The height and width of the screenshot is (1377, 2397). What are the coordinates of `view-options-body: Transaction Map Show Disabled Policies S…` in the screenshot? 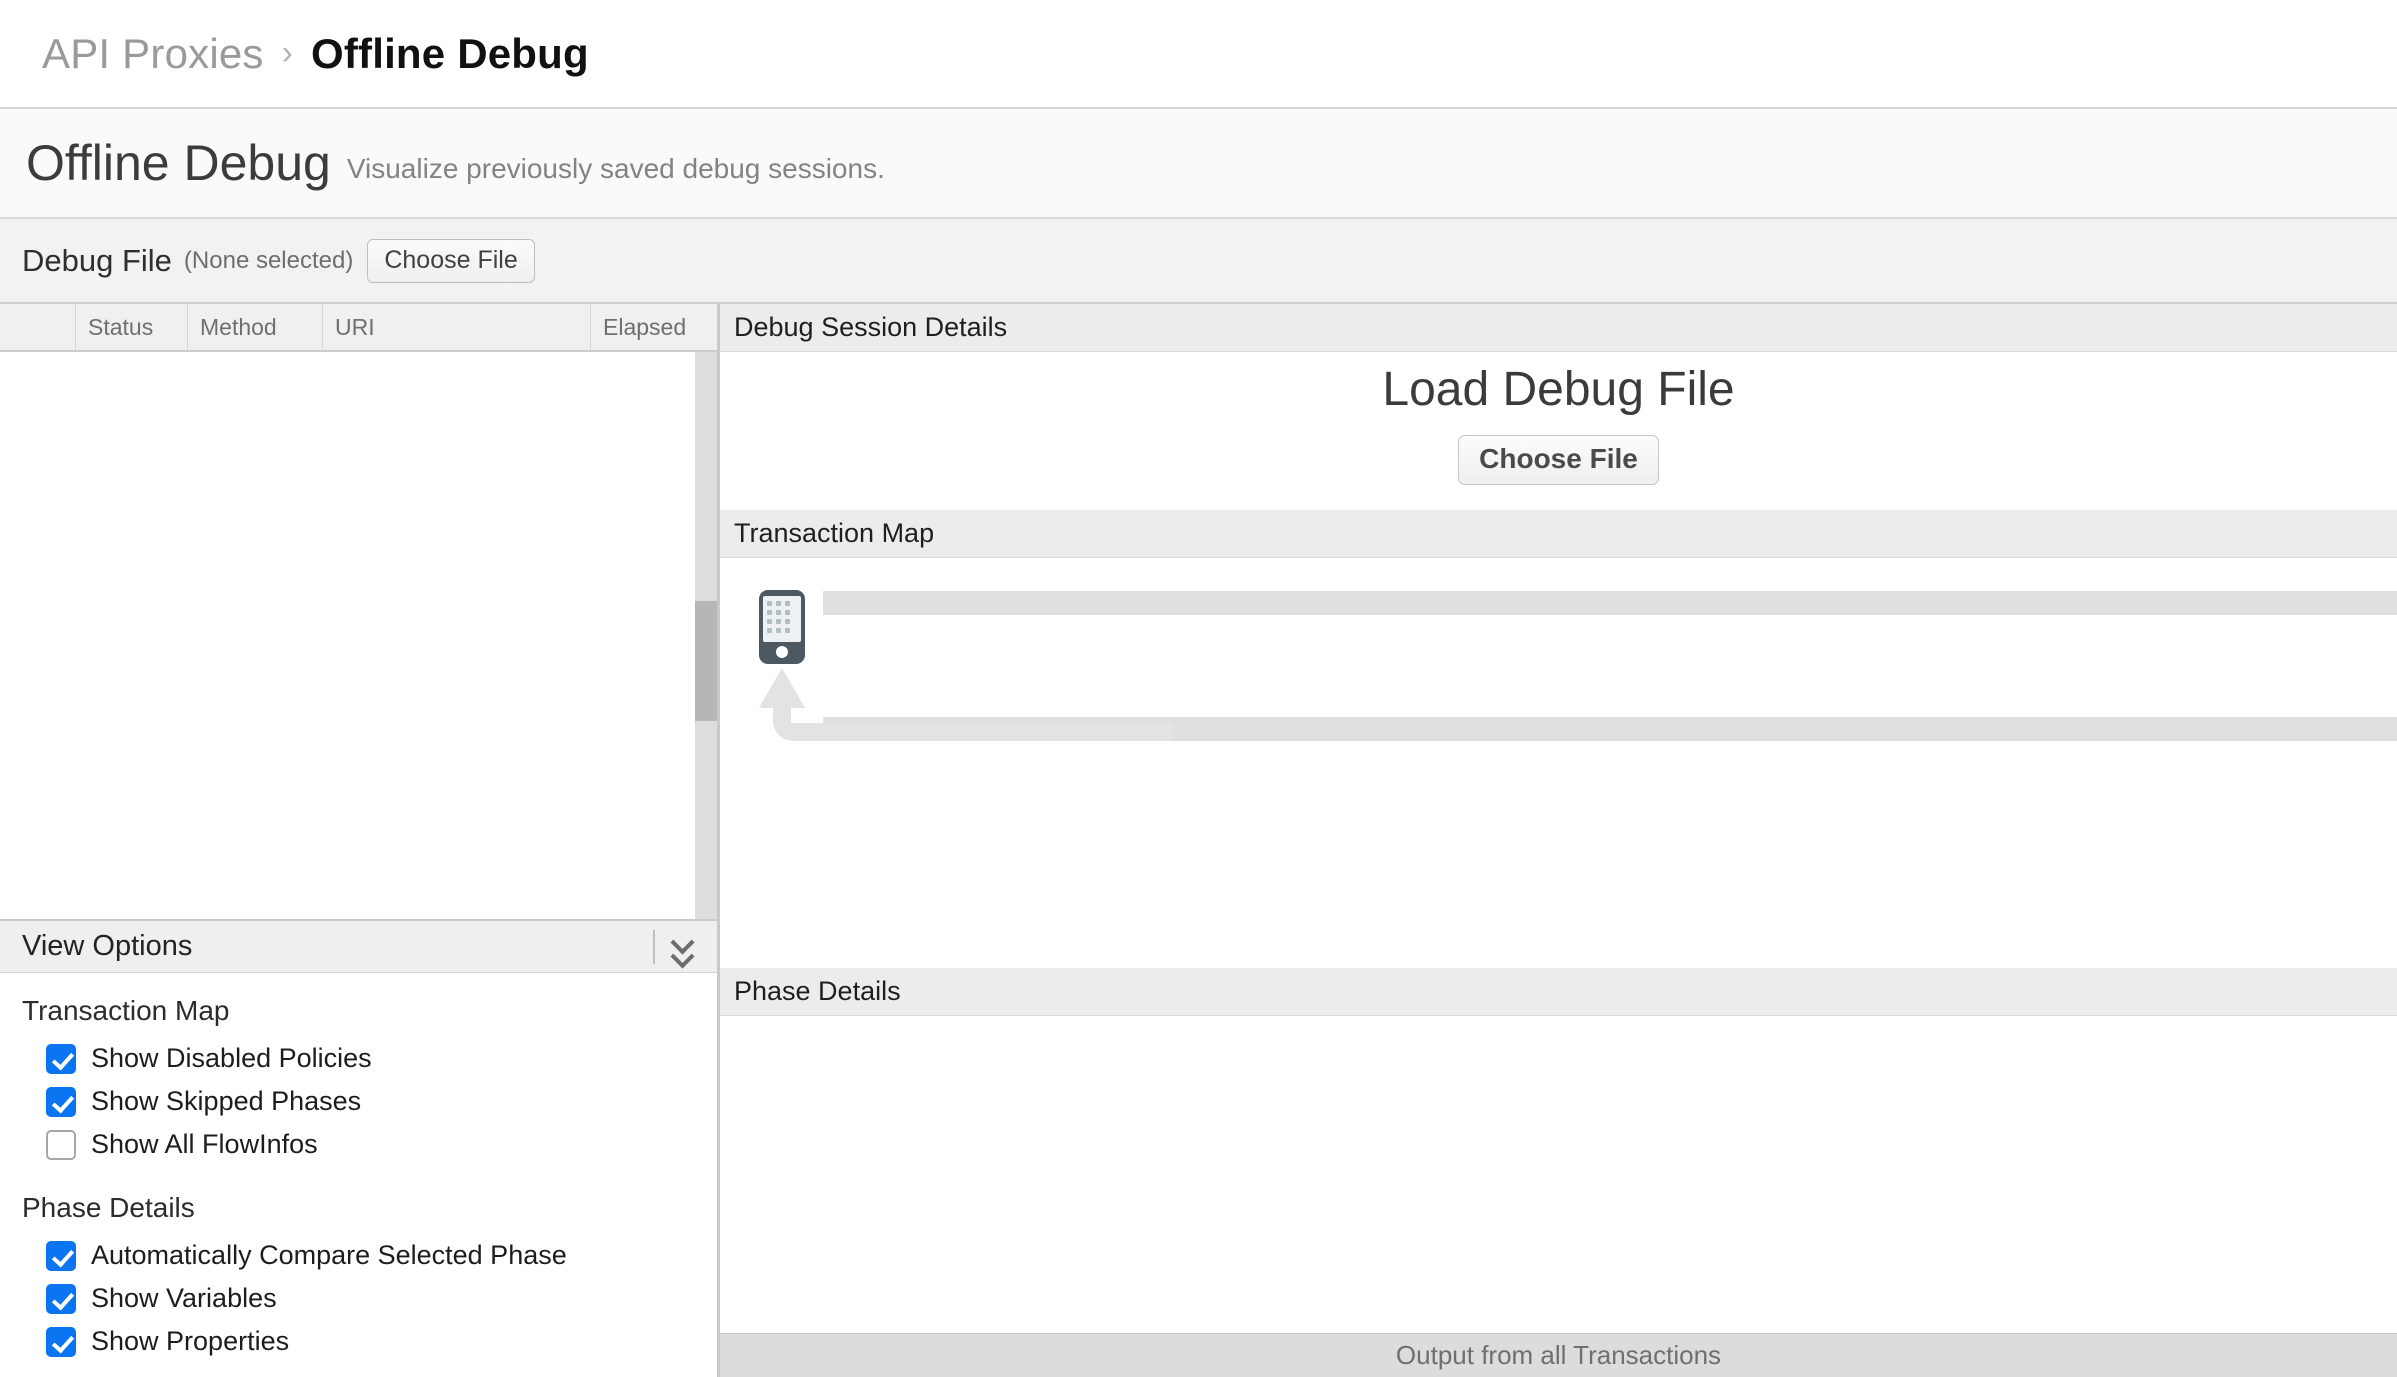 It's located at (358, 1175).